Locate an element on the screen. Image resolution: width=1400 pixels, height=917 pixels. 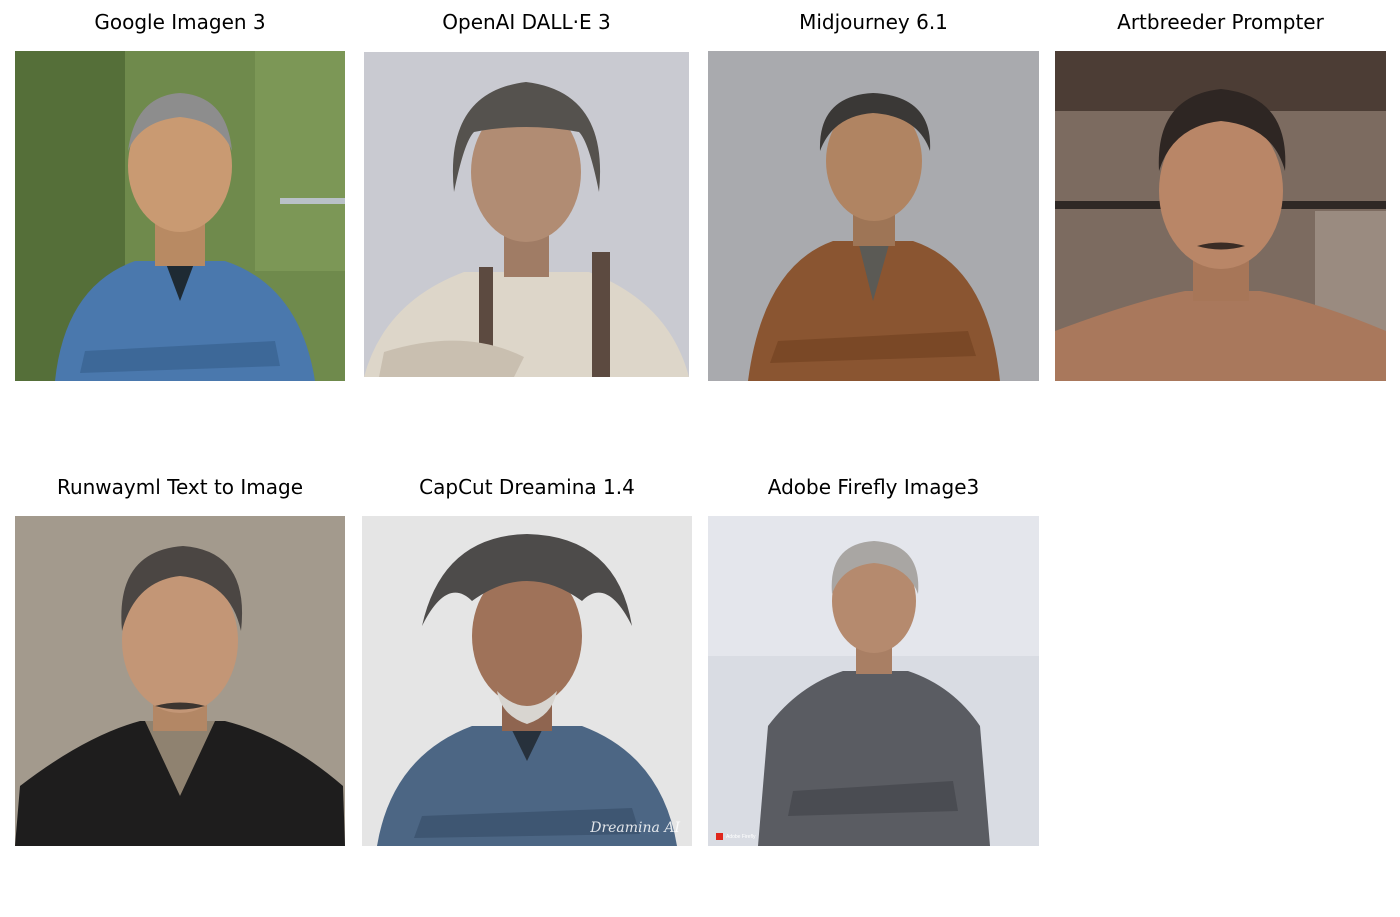
panel-midjourney-6-1: Midjourney 6.1 is located at coordinates (873, 190).